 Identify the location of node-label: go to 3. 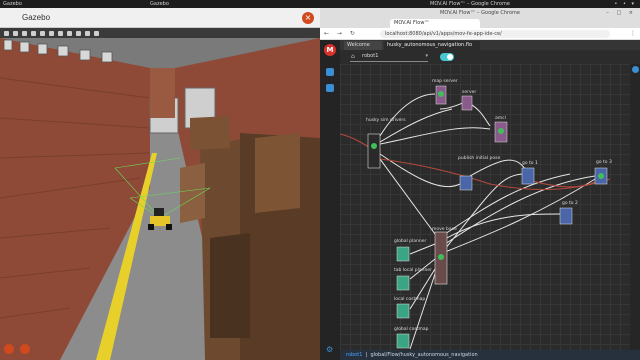
(604, 162).